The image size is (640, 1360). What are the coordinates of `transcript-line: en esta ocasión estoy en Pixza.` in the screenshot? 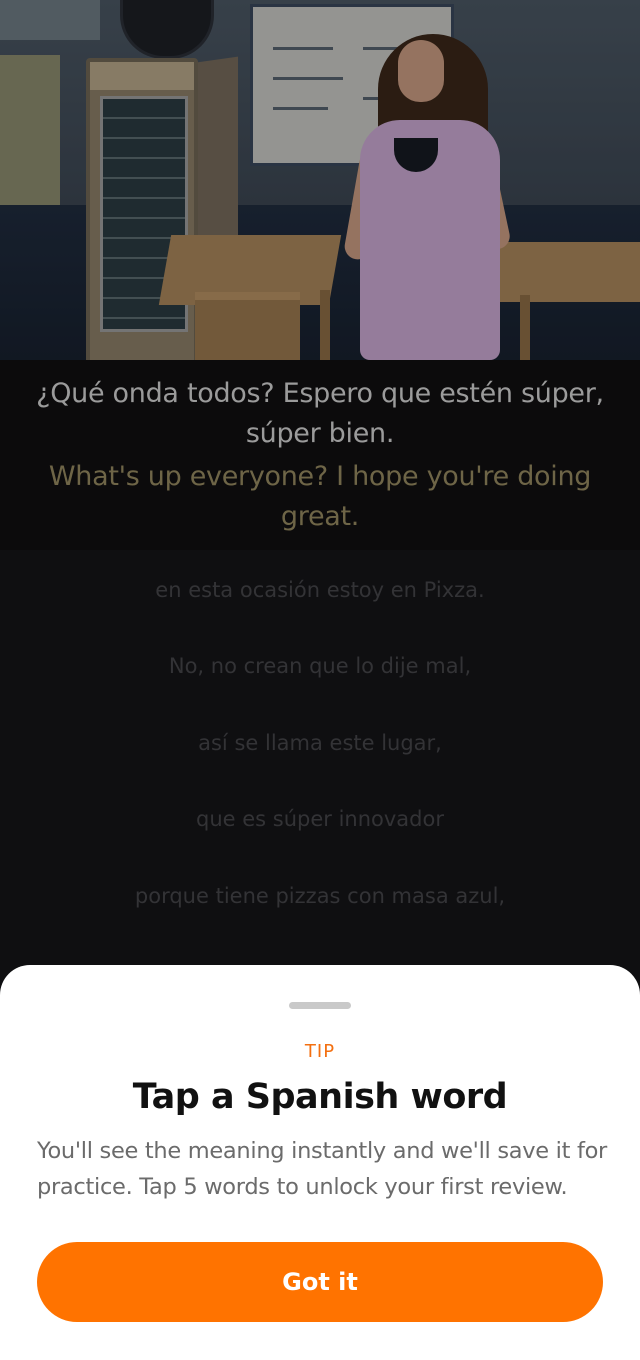 It's located at (320, 590).